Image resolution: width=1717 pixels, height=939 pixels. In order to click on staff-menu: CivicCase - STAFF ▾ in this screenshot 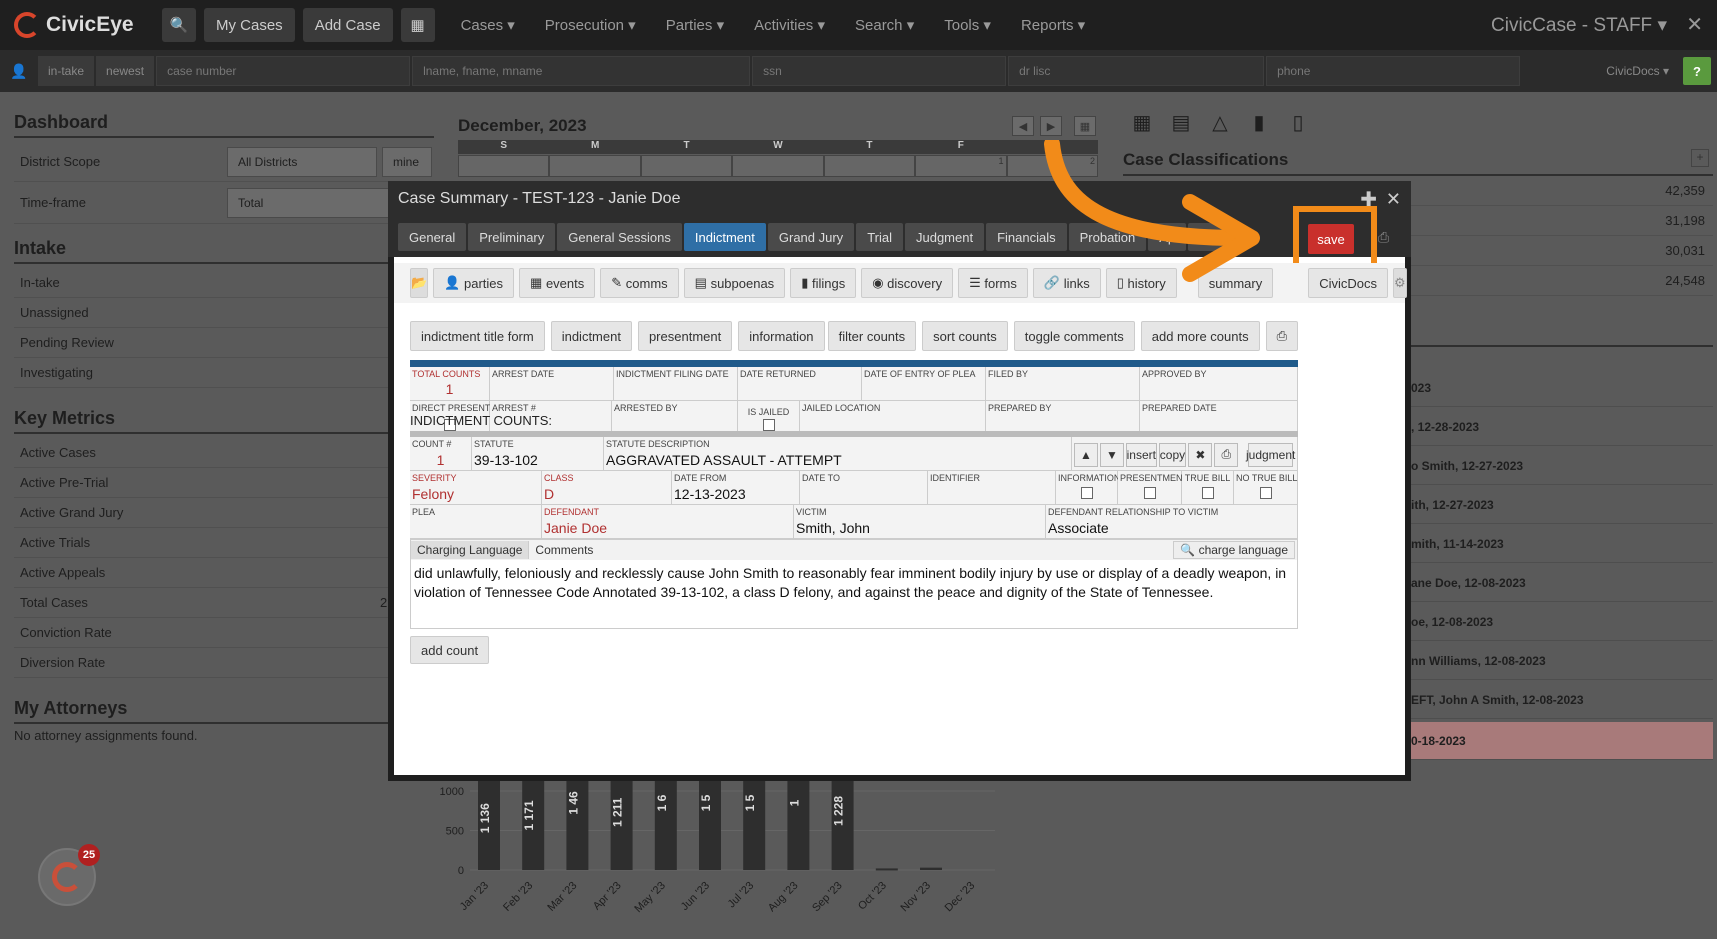, I will do `click(1579, 25)`.